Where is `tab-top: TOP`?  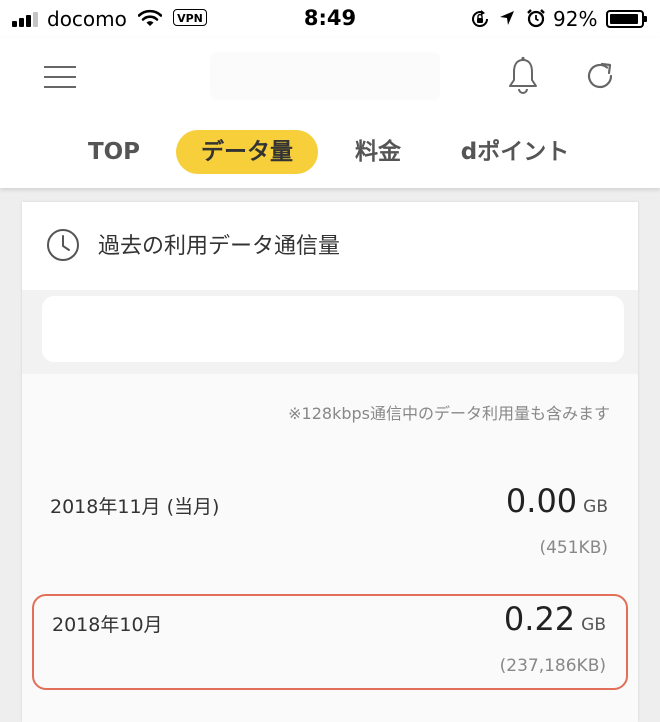 tab-top: TOP is located at coordinates (114, 152).